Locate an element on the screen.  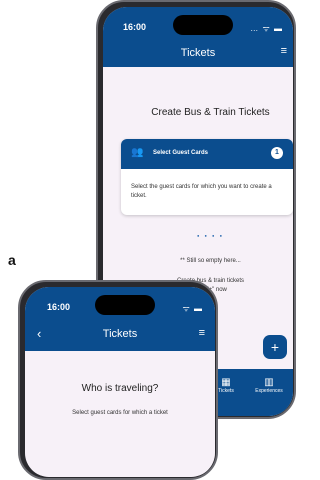
experiences-icon: ▥ is located at coordinates (269, 382).